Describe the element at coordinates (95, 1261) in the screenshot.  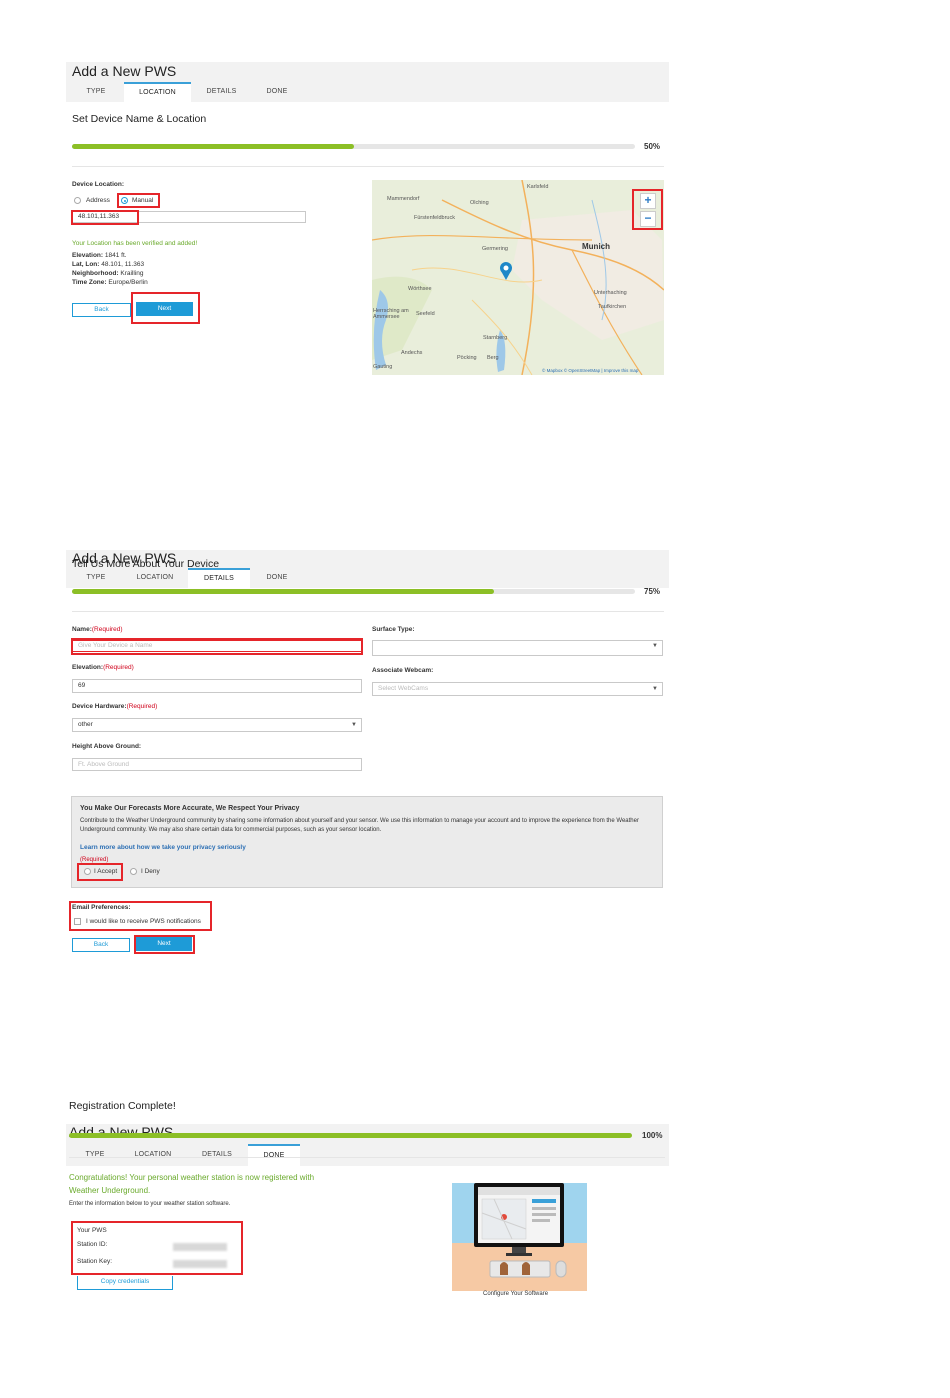
I see `station-key-label: Station Key:` at that location.